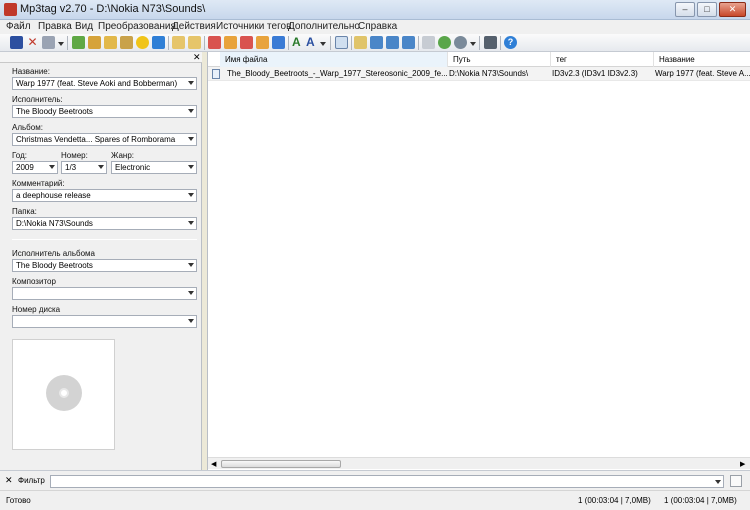 Image resolution: width=750 pixels, height=510 pixels. What do you see at coordinates (230, 42) in the screenshot?
I see `convert-text-tag-icon` at bounding box center [230, 42].